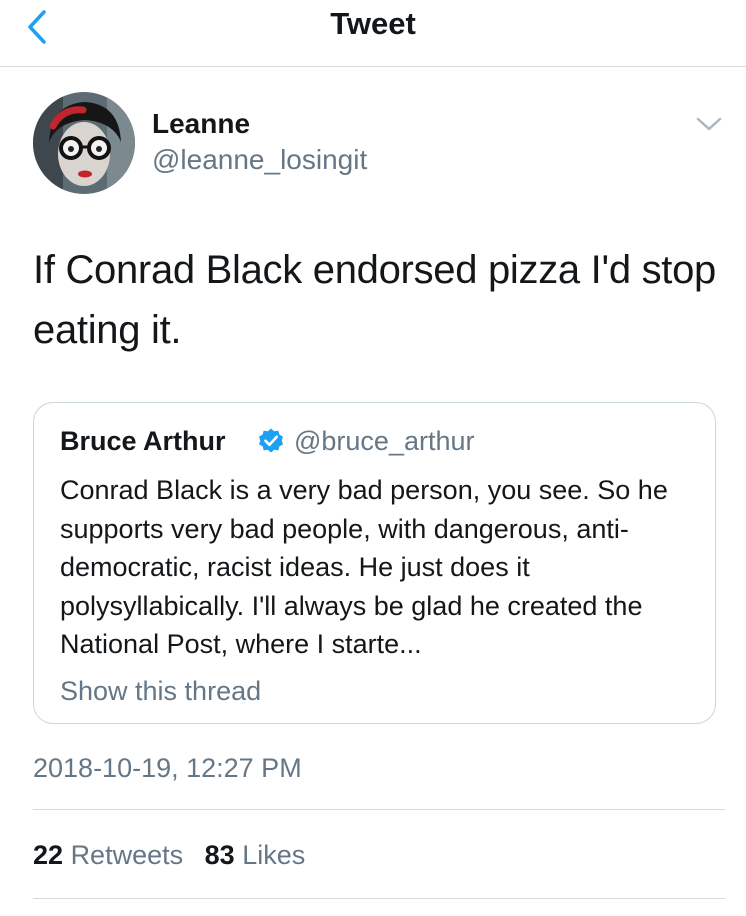 This screenshot has height=916, width=746. Describe the element at coordinates (167, 768) in the screenshot. I see `tweet-timestamp: 2018-10-19, 12:27 PM` at that location.